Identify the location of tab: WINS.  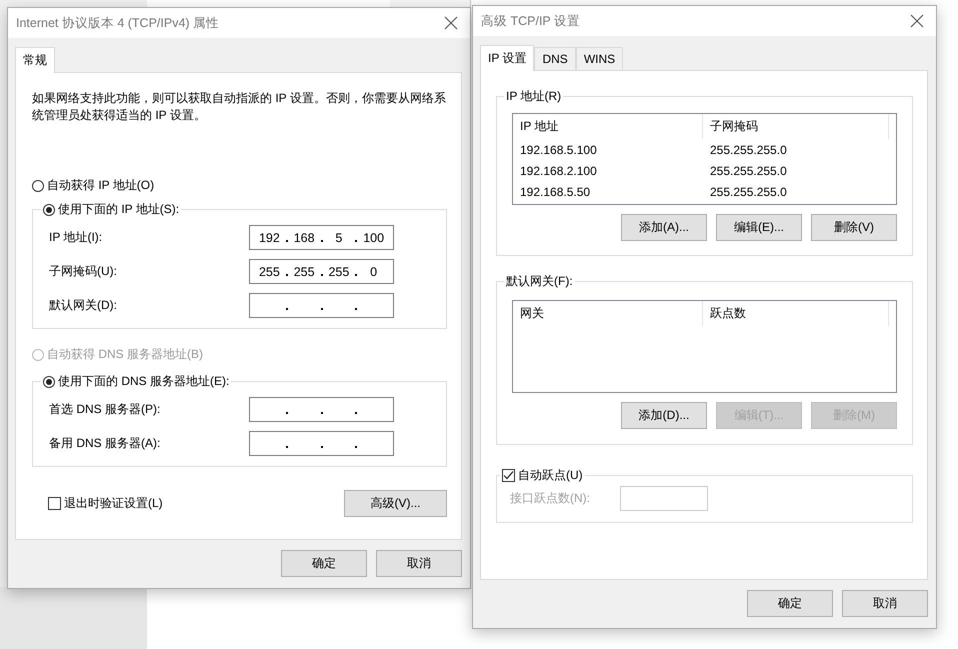
(600, 58).